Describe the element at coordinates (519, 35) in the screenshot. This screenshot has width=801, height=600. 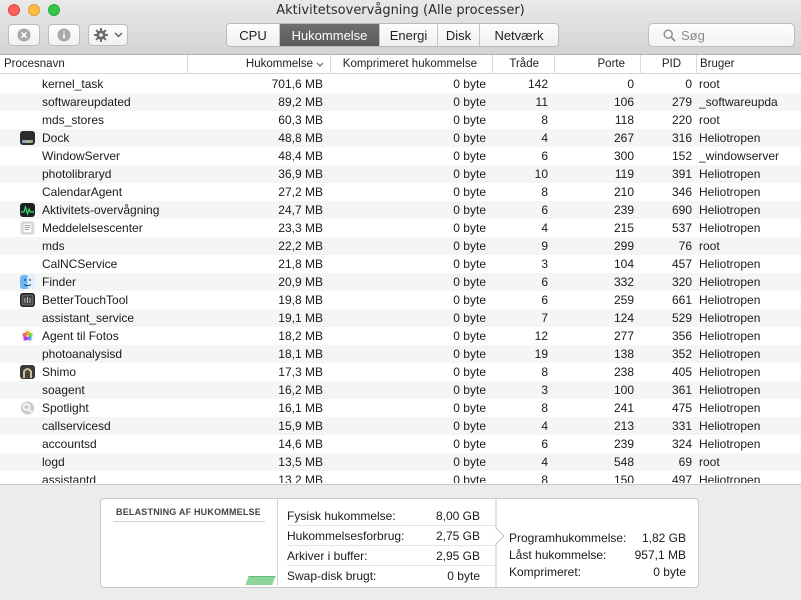
I see `tab-network: Netværk` at that location.